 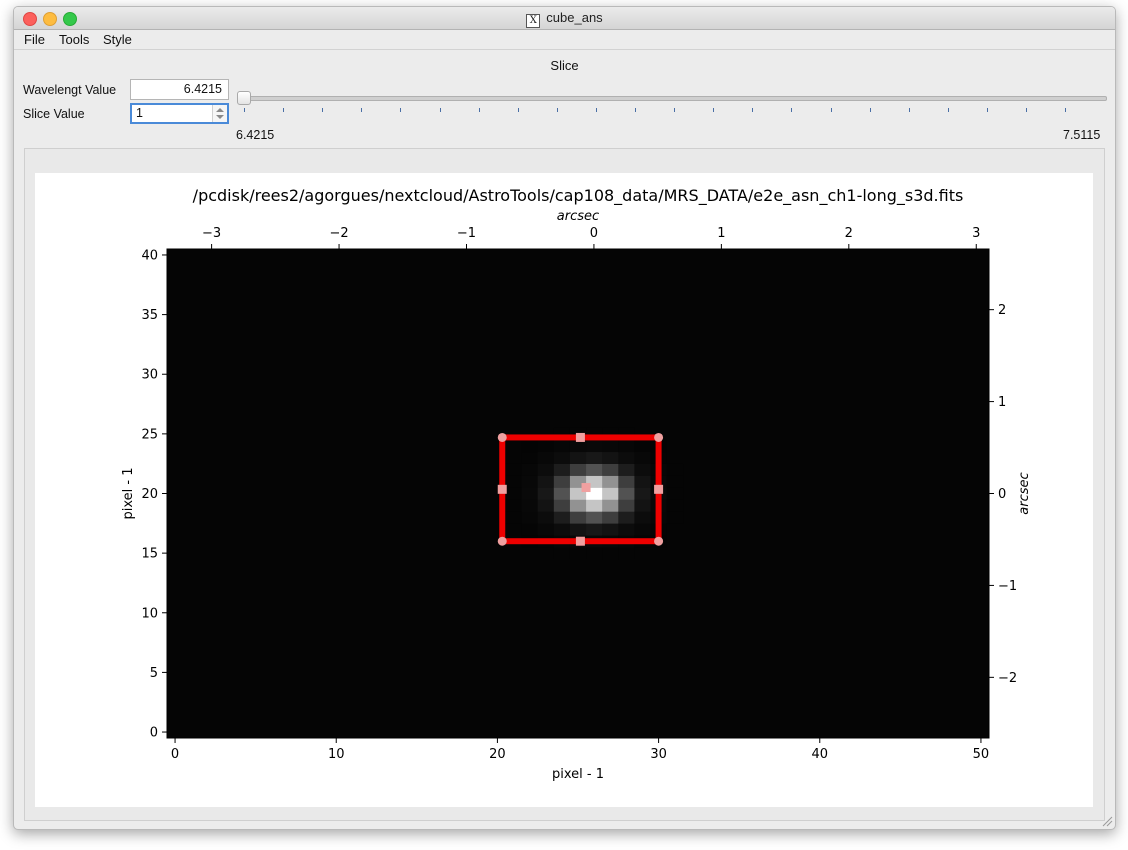 I want to click on right-y-axis-label: arcsec, so click(x=1024, y=493).